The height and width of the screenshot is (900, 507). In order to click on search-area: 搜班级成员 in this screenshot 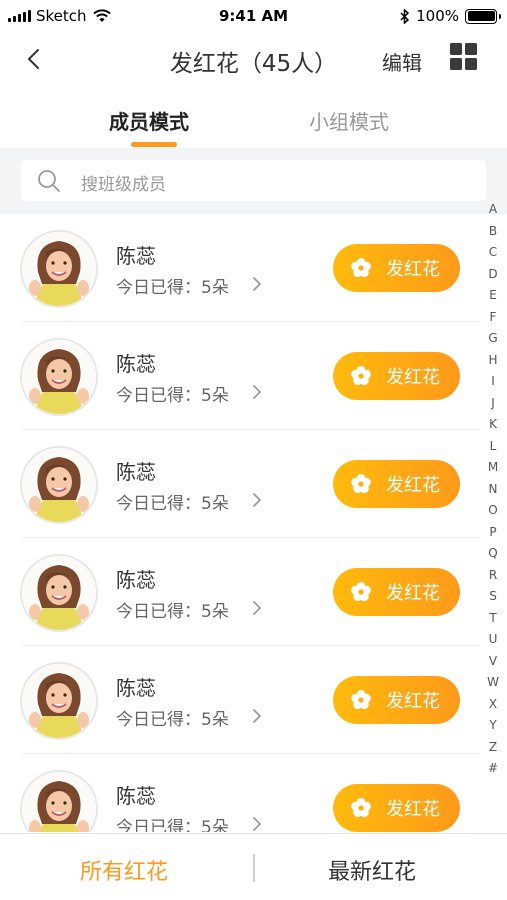, I will do `click(253, 181)`.